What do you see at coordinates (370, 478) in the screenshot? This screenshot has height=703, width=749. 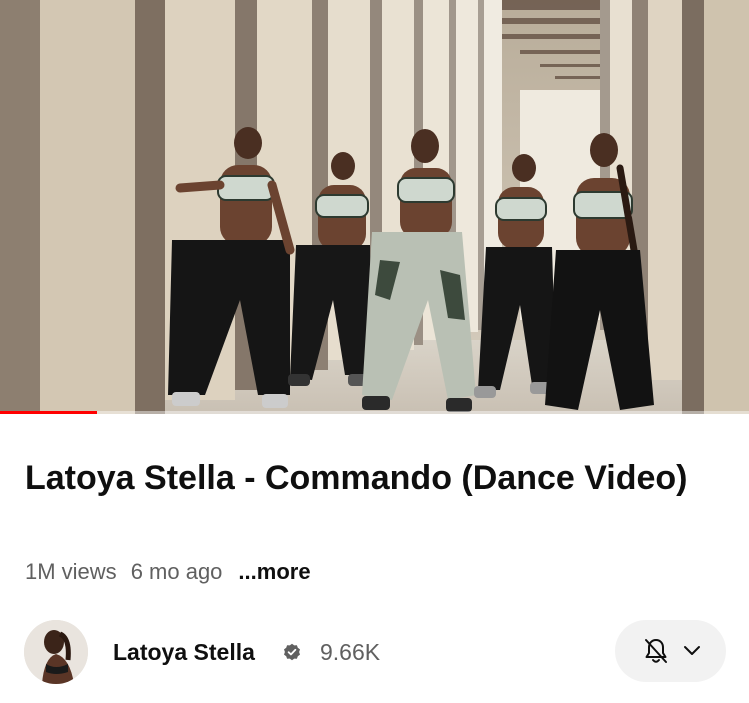 I see `video-title: Latoya Stella - Commando (Dance Video)` at bounding box center [370, 478].